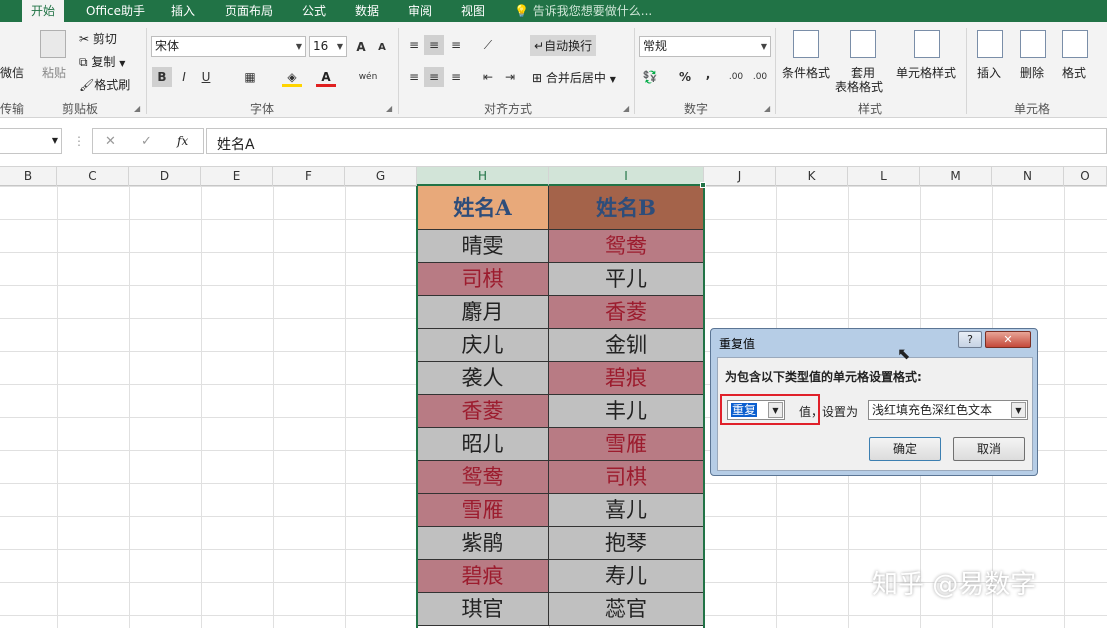  I want to click on table-cell-a: 琪官, so click(483, 609).